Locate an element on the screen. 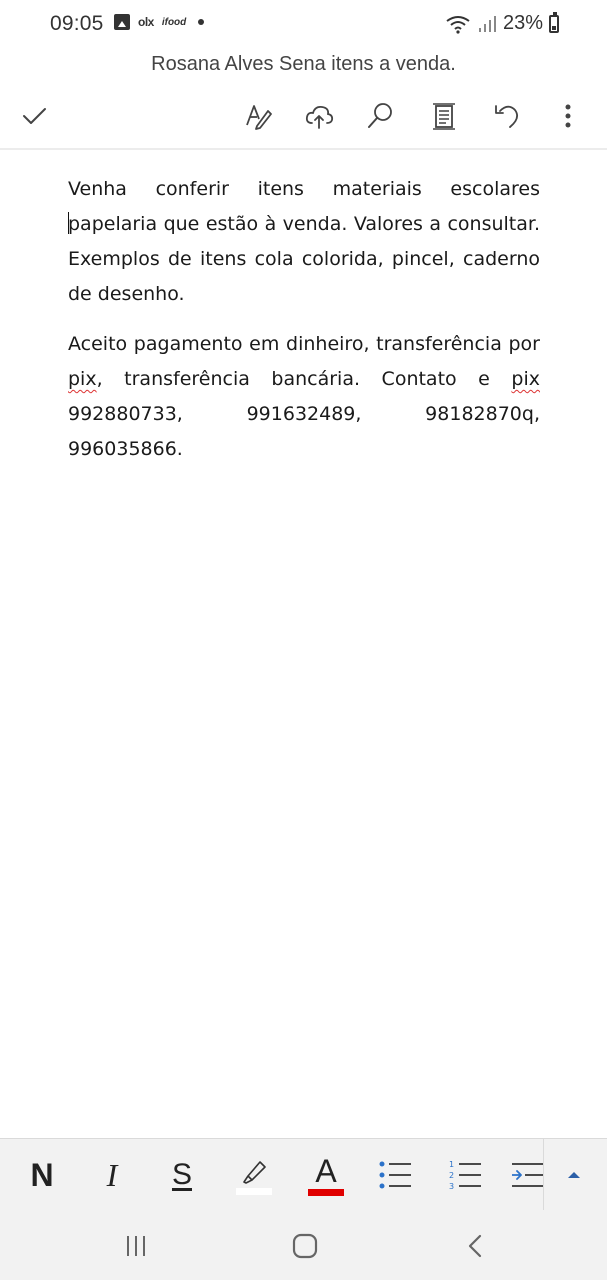 The image size is (607, 1280). svg-text: 2 is located at coordinates (451, 1175).